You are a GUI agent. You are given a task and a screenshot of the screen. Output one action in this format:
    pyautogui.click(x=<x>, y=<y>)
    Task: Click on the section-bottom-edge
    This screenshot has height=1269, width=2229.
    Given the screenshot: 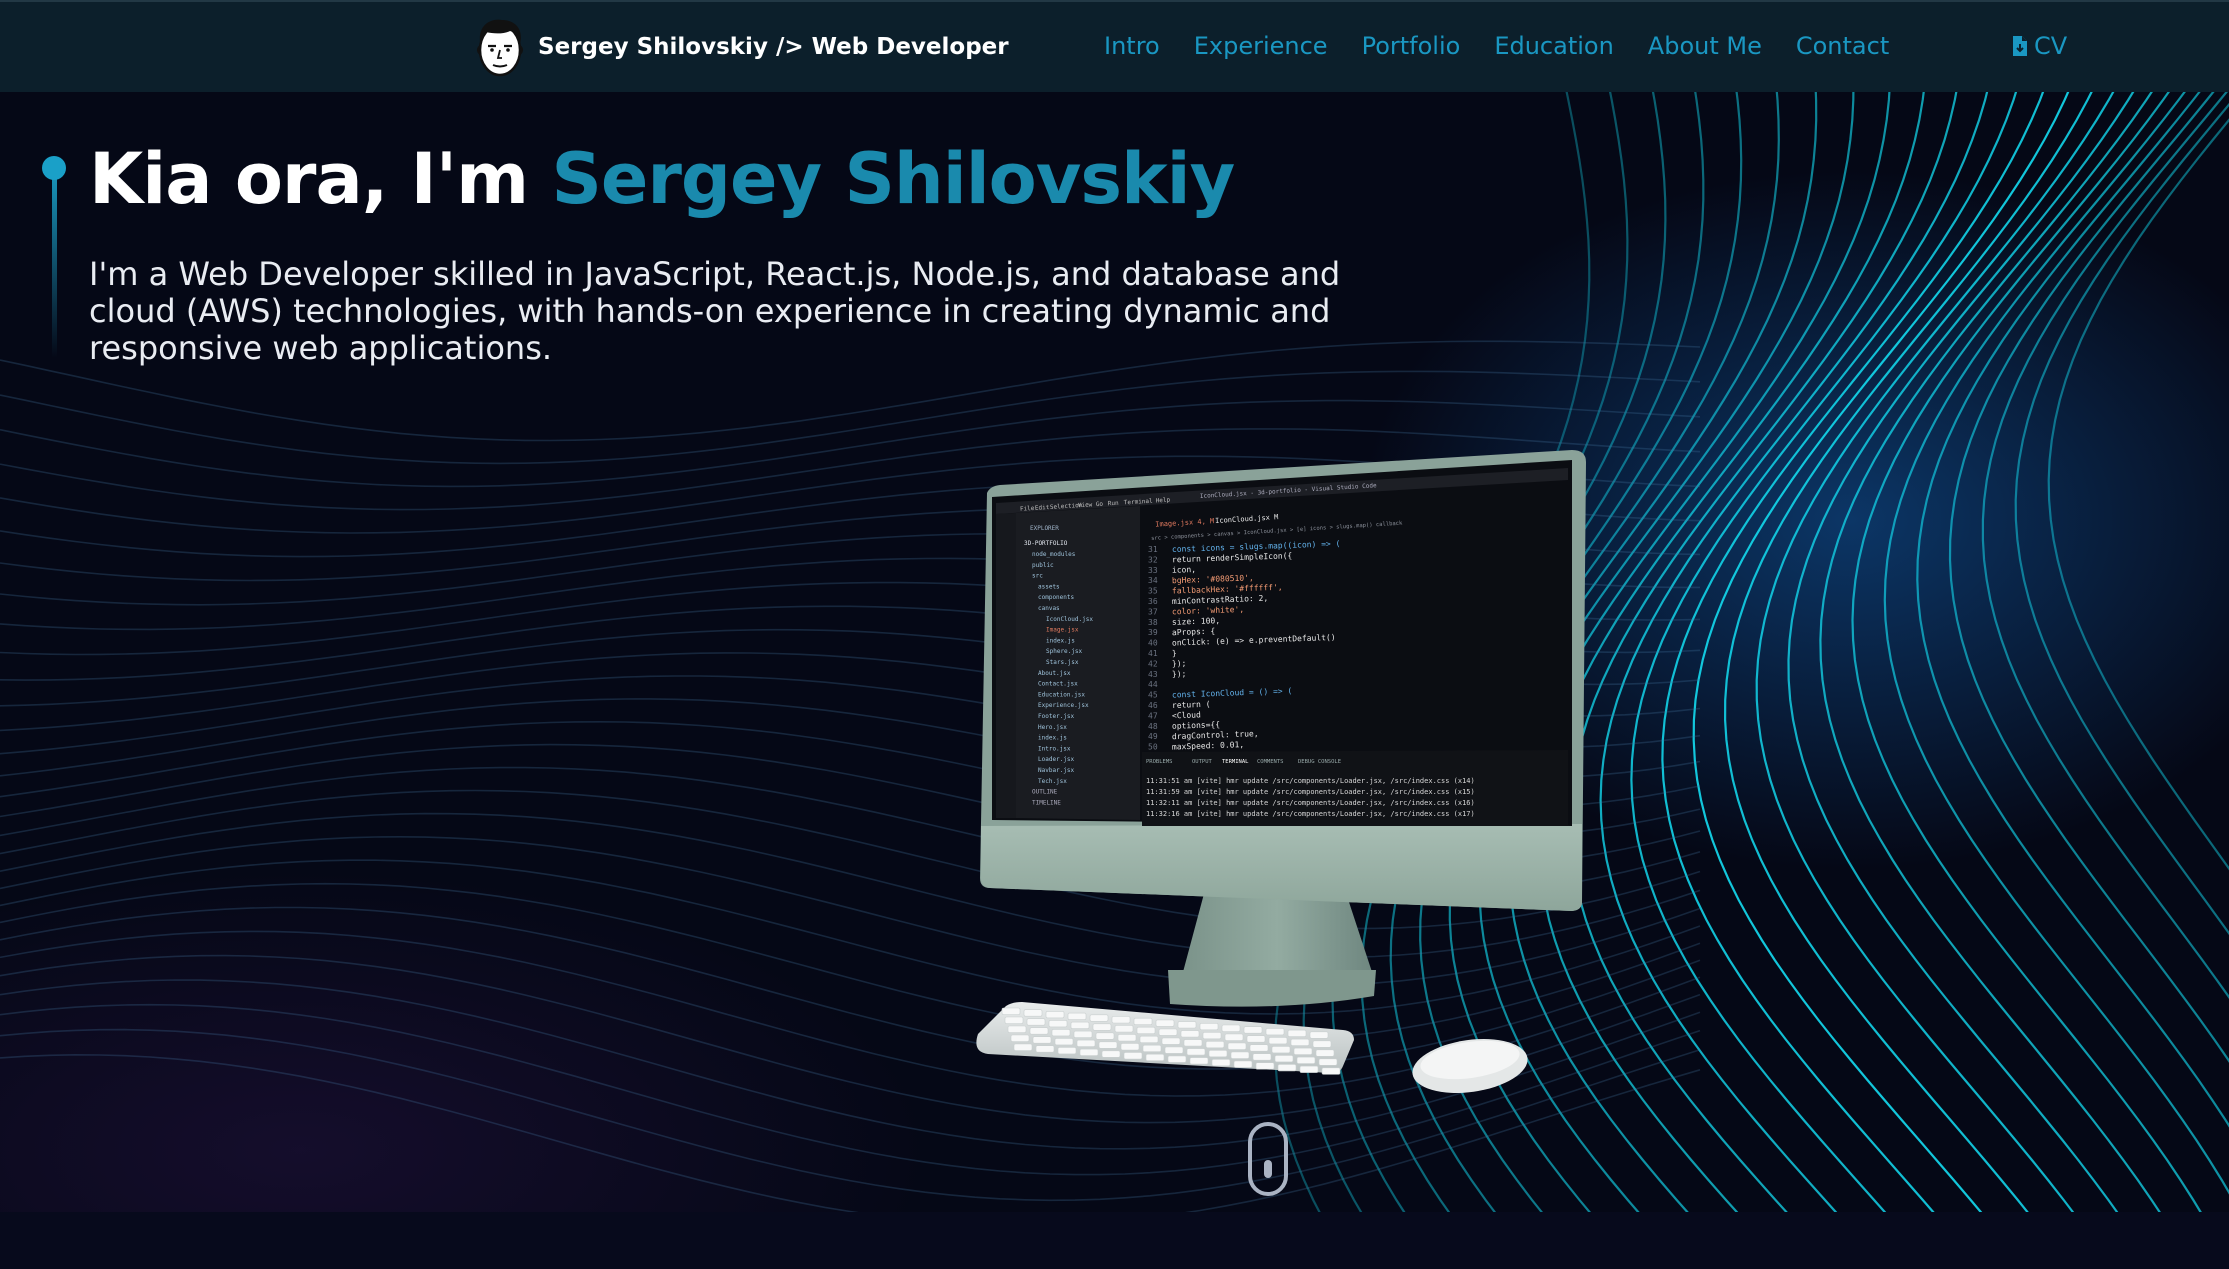 What is the action you would take?
    pyautogui.click(x=1114, y=1240)
    